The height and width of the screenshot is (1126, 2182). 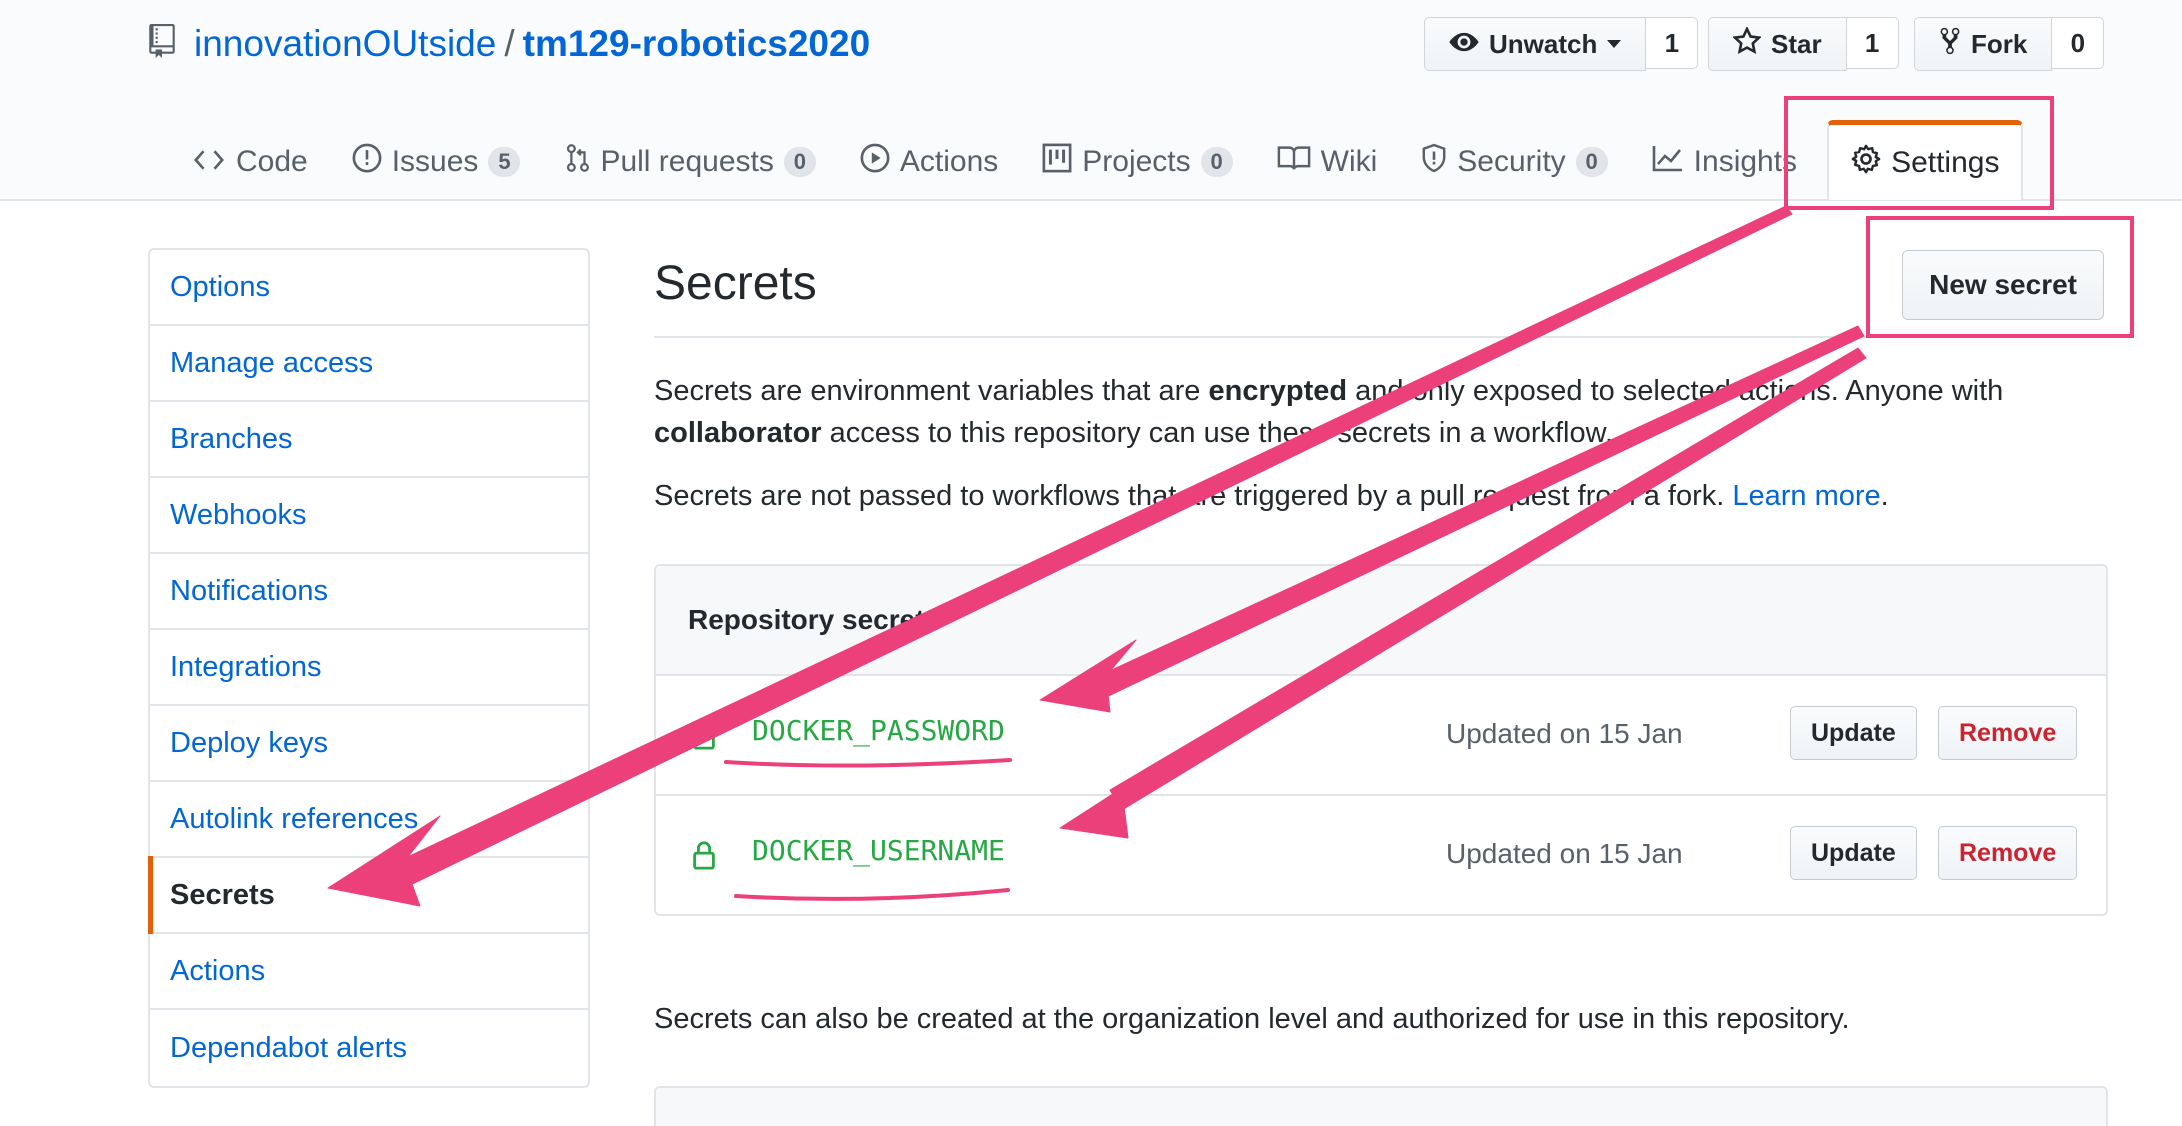 I want to click on tab-projects: Projects 0, so click(x=1137, y=162).